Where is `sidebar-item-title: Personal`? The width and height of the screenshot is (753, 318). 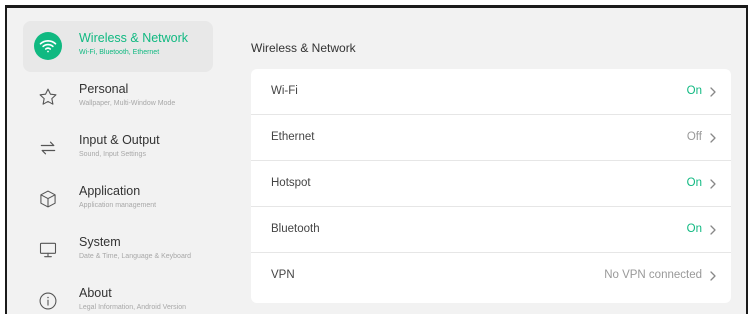 sidebar-item-title: Personal is located at coordinates (104, 89).